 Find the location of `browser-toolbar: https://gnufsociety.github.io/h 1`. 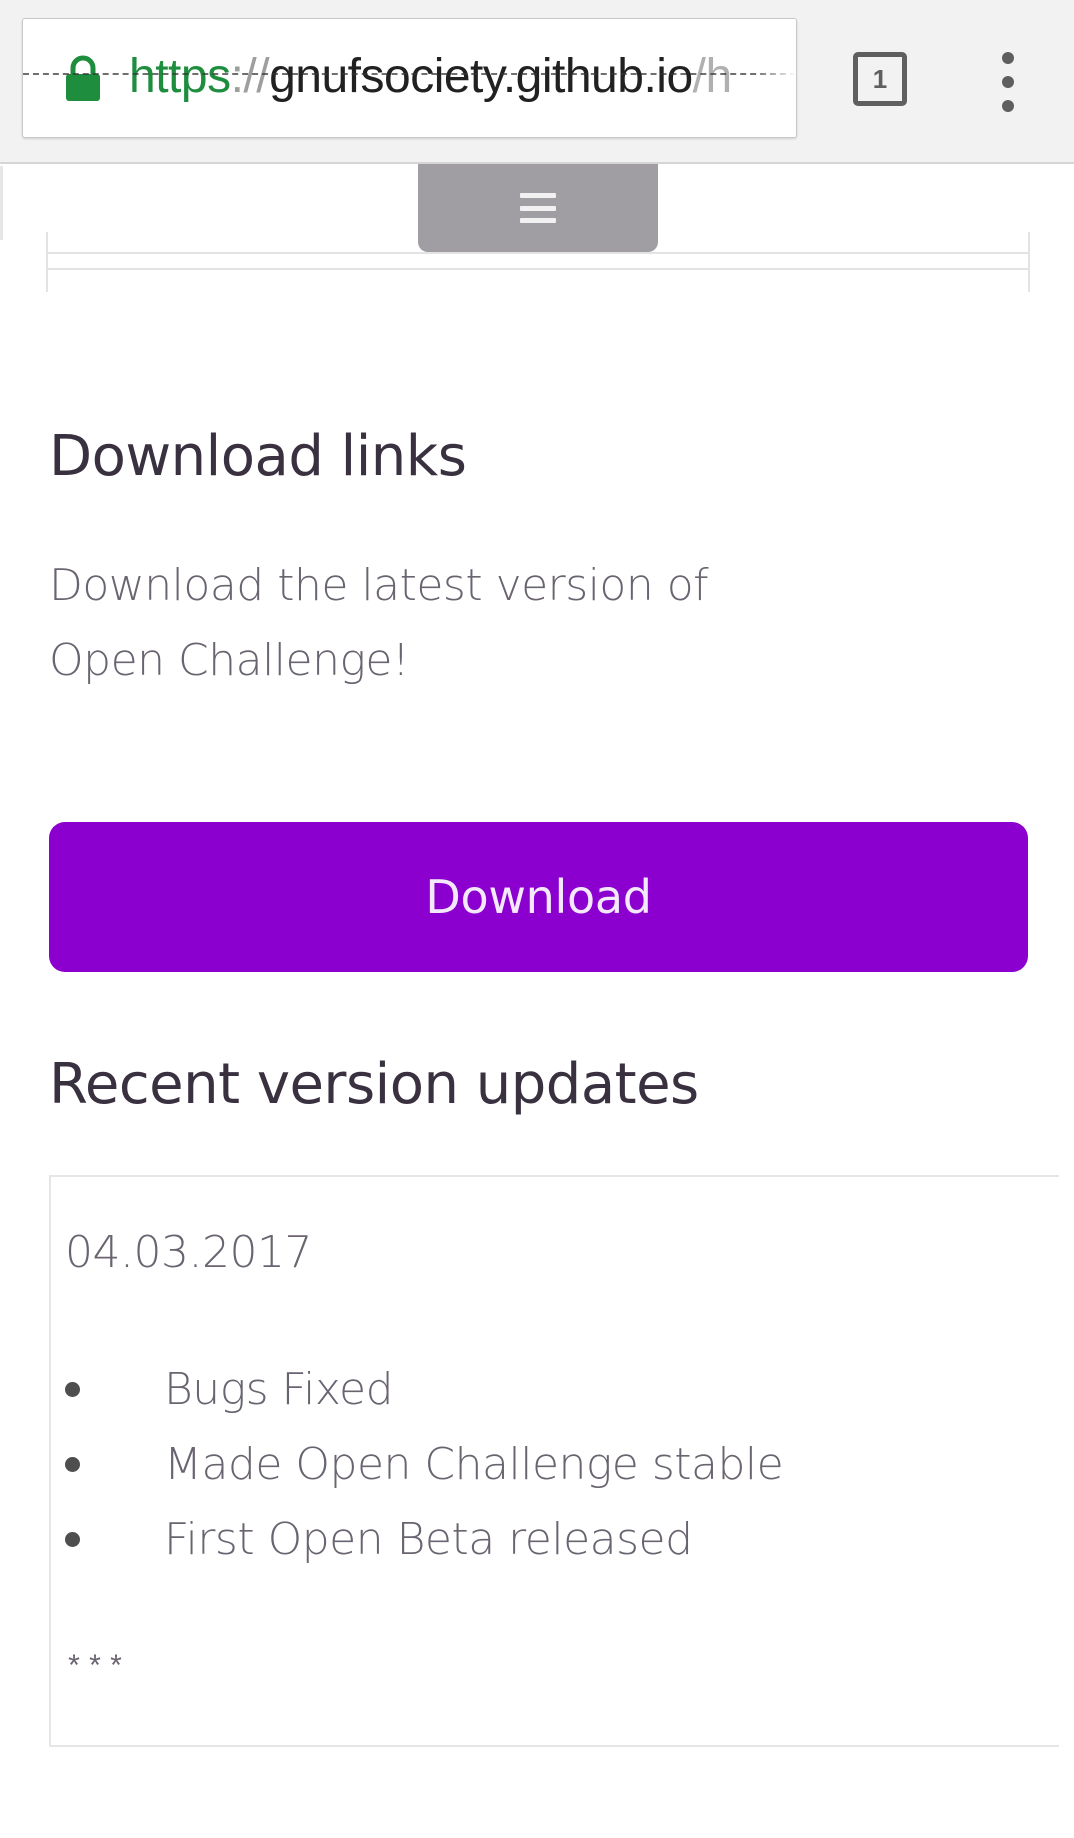

browser-toolbar: https://gnufsociety.github.io/h 1 is located at coordinates (537, 82).